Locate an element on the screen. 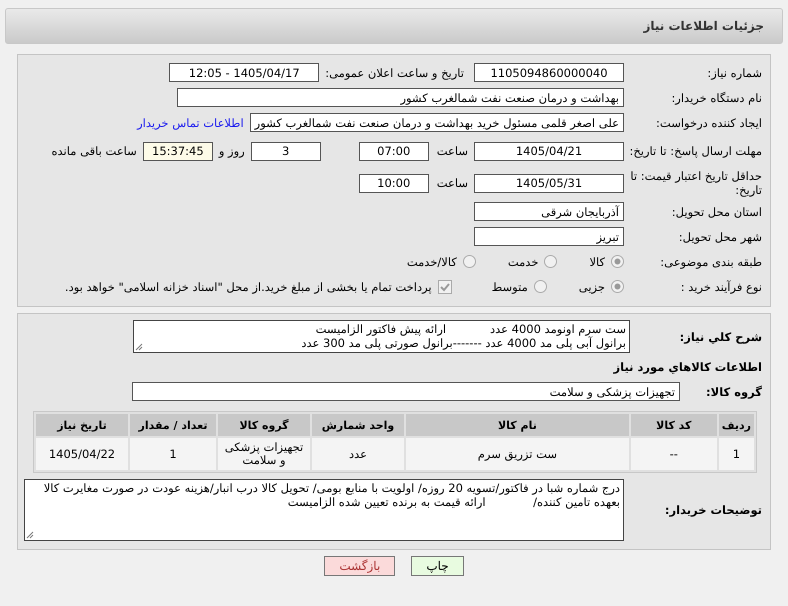  text-field: 1405/04/17 - 12:05 is located at coordinates (244, 72).